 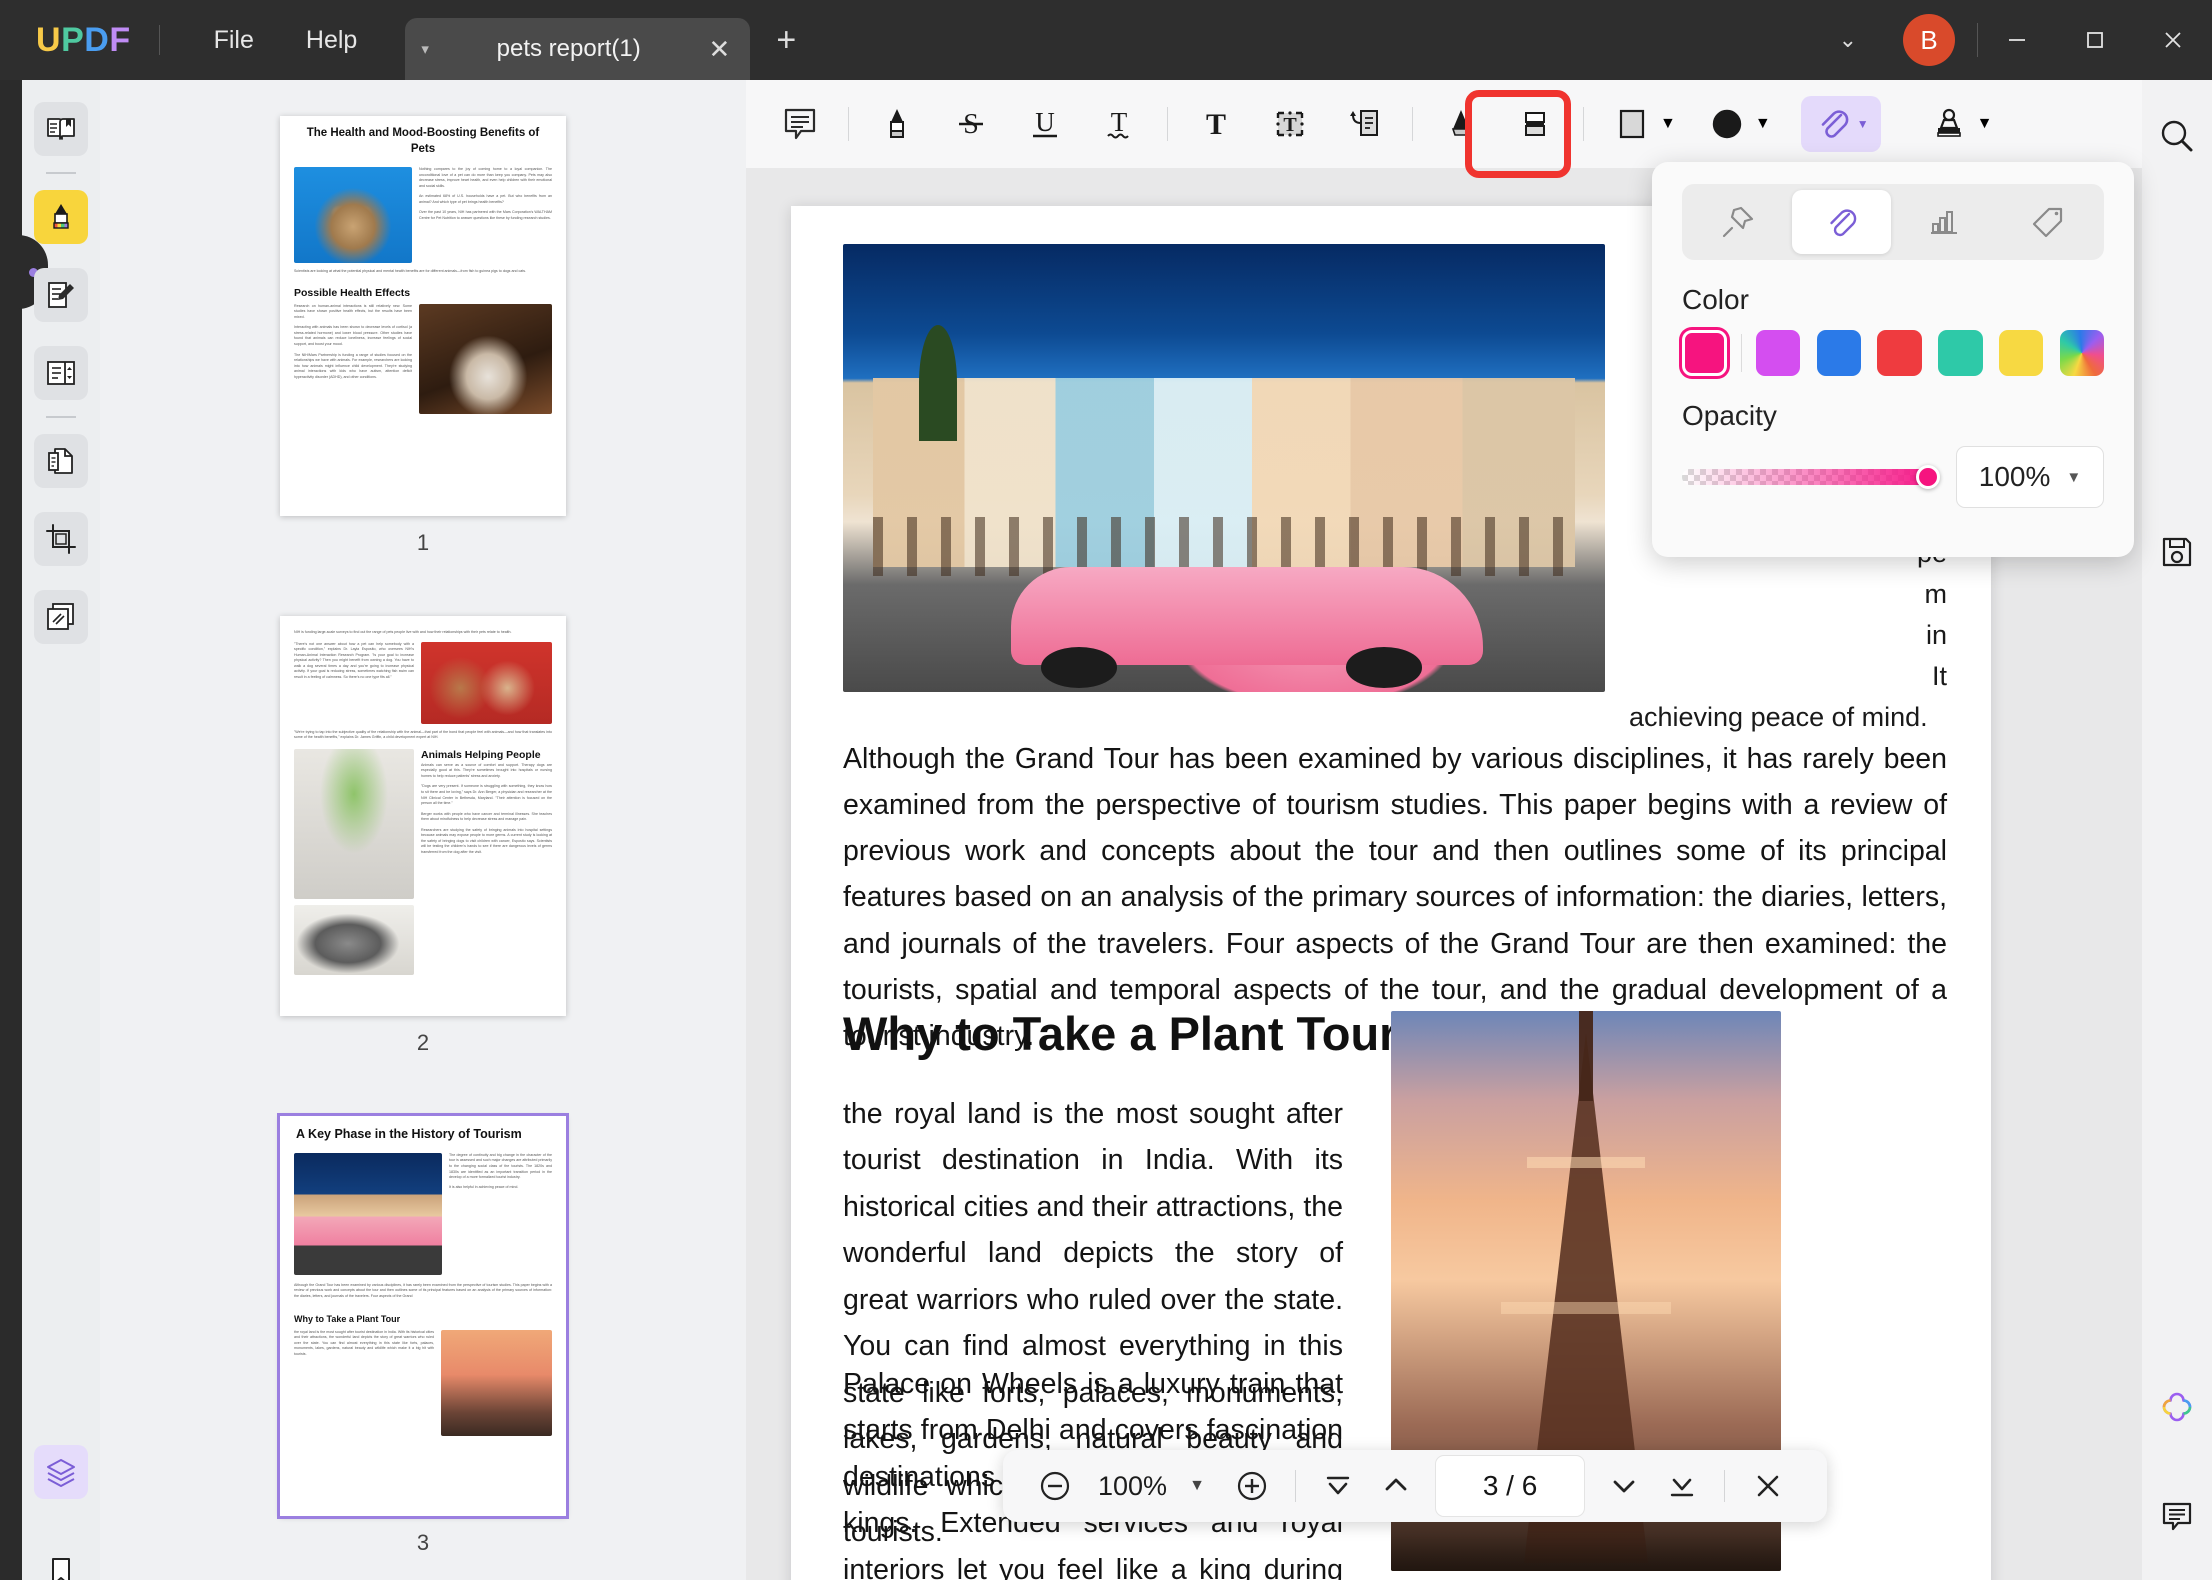 What do you see at coordinates (234, 40) in the screenshot?
I see `menu-file: File` at bounding box center [234, 40].